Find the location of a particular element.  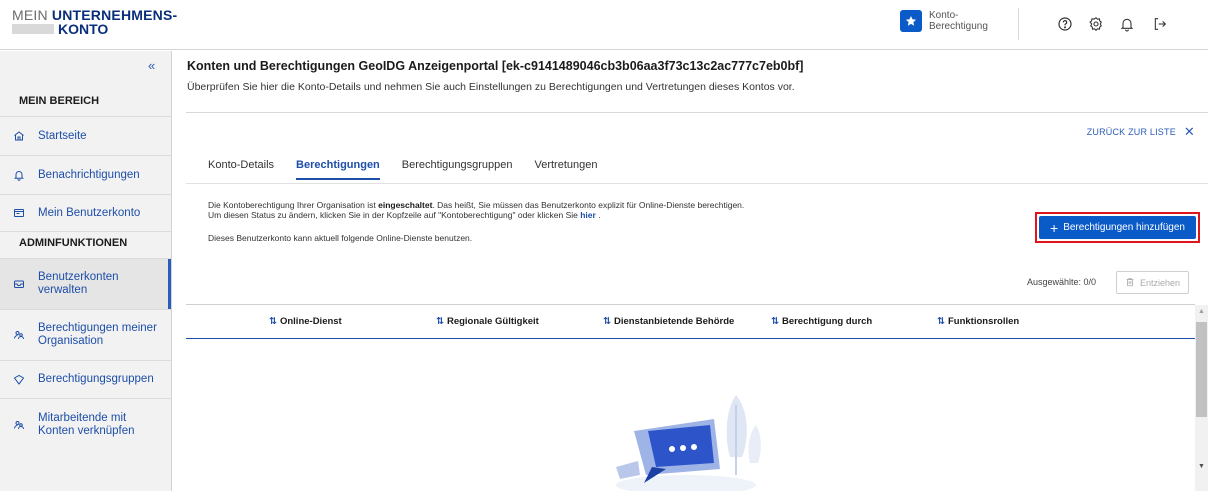

hier-link: hier is located at coordinates (588, 215).